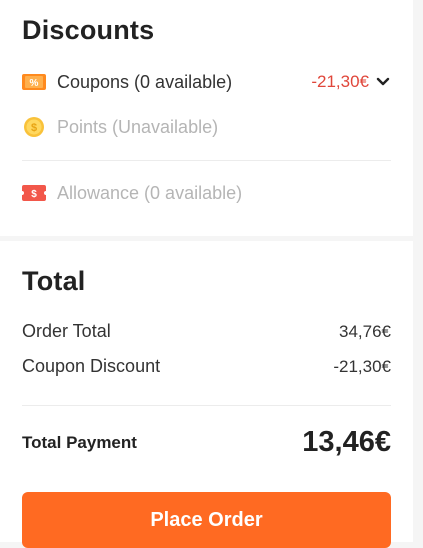 The image size is (423, 548). Describe the element at coordinates (91, 366) in the screenshot. I see `coupon-discount-label: Coupon Discount` at that location.